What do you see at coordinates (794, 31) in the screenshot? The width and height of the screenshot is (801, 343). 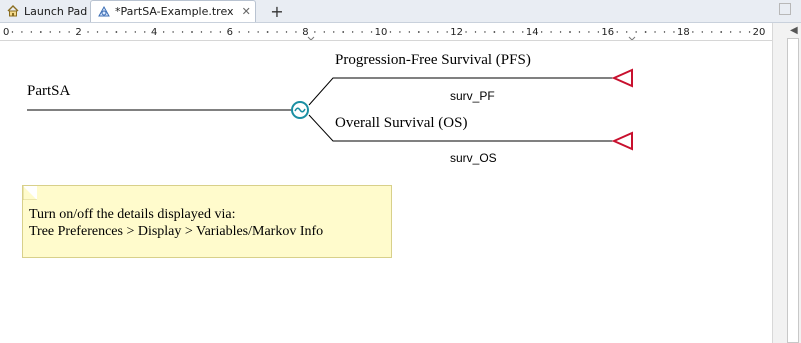 I see `scroll-up-icon: ◀` at bounding box center [794, 31].